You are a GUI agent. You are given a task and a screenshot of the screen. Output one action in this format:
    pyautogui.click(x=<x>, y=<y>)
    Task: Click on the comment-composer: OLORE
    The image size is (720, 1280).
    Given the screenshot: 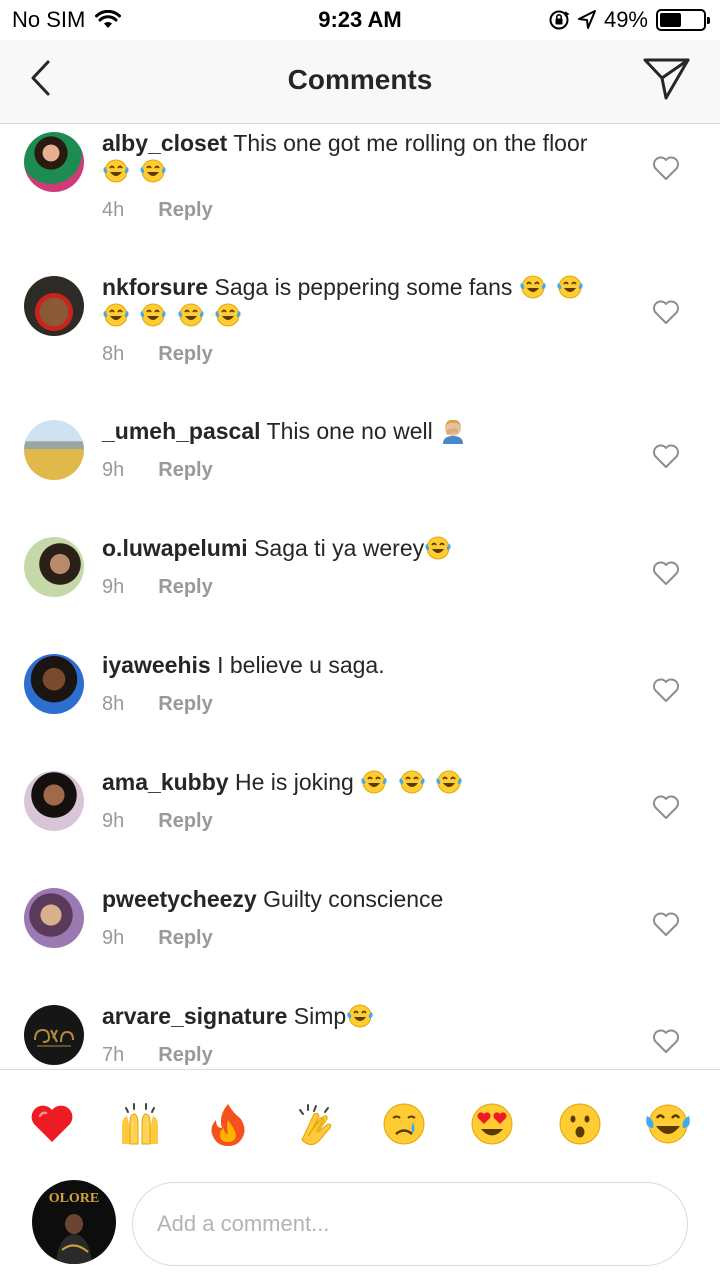 What is the action you would take?
    pyautogui.click(x=360, y=1229)
    